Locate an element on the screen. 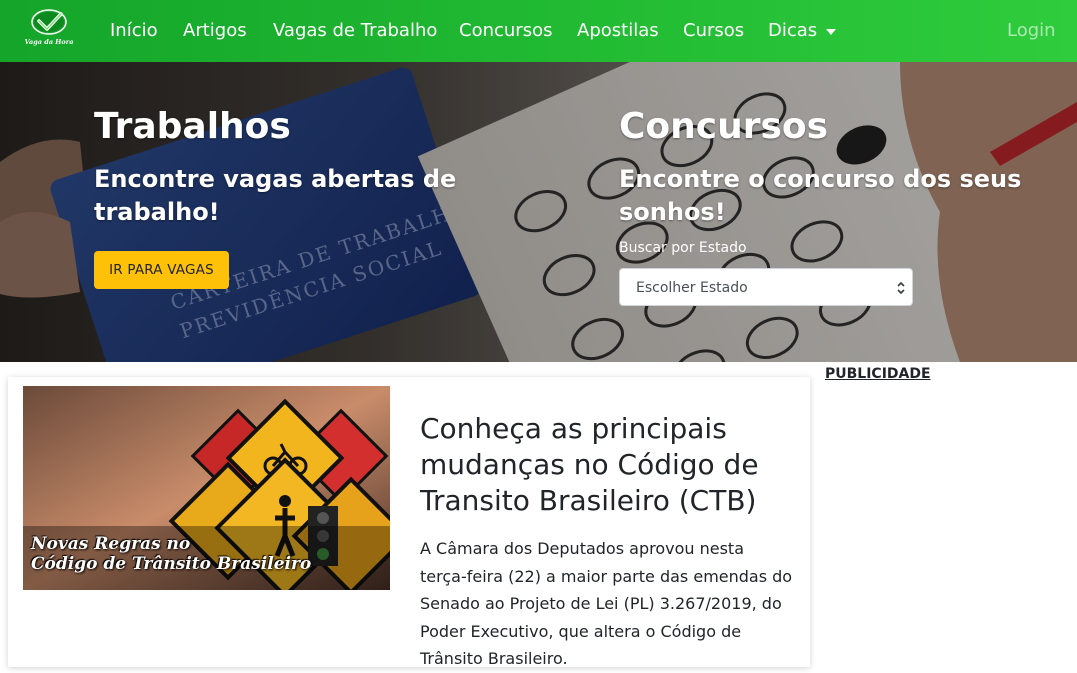 Image resolution: width=1077 pixels, height=673 pixels. brand-logo: Vaga da Hora is located at coordinates (49, 30).